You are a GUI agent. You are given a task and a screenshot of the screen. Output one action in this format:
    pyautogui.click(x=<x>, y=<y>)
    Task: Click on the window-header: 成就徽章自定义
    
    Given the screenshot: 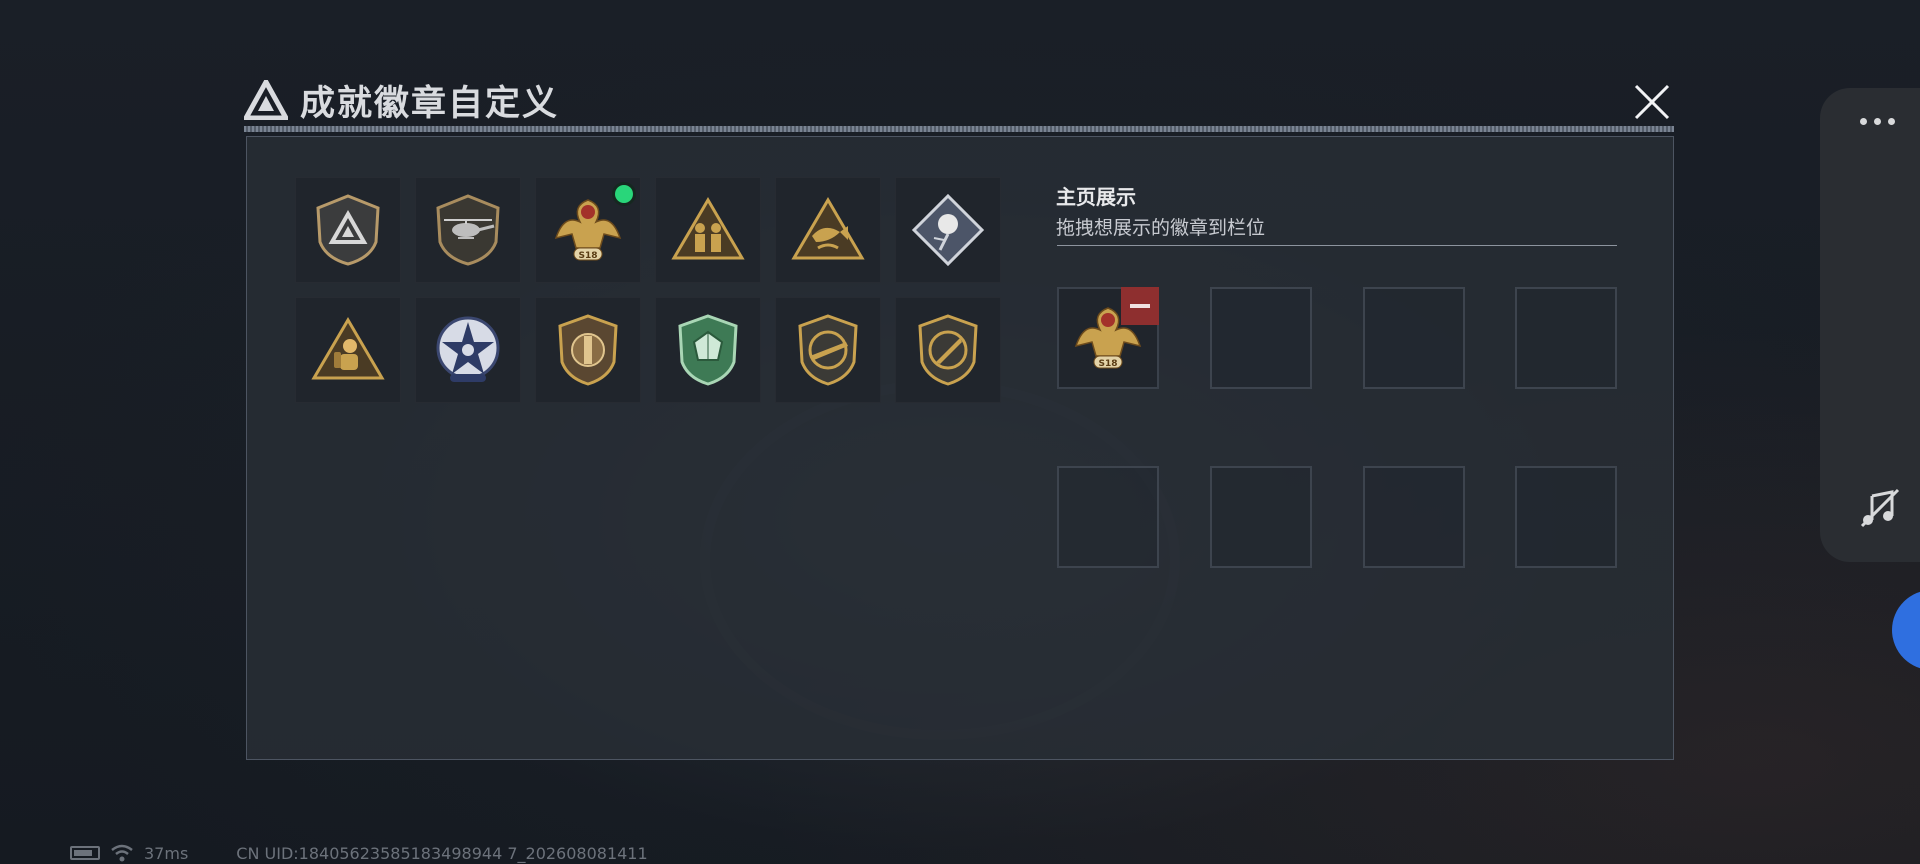 What is the action you would take?
    pyautogui.click(x=401, y=100)
    